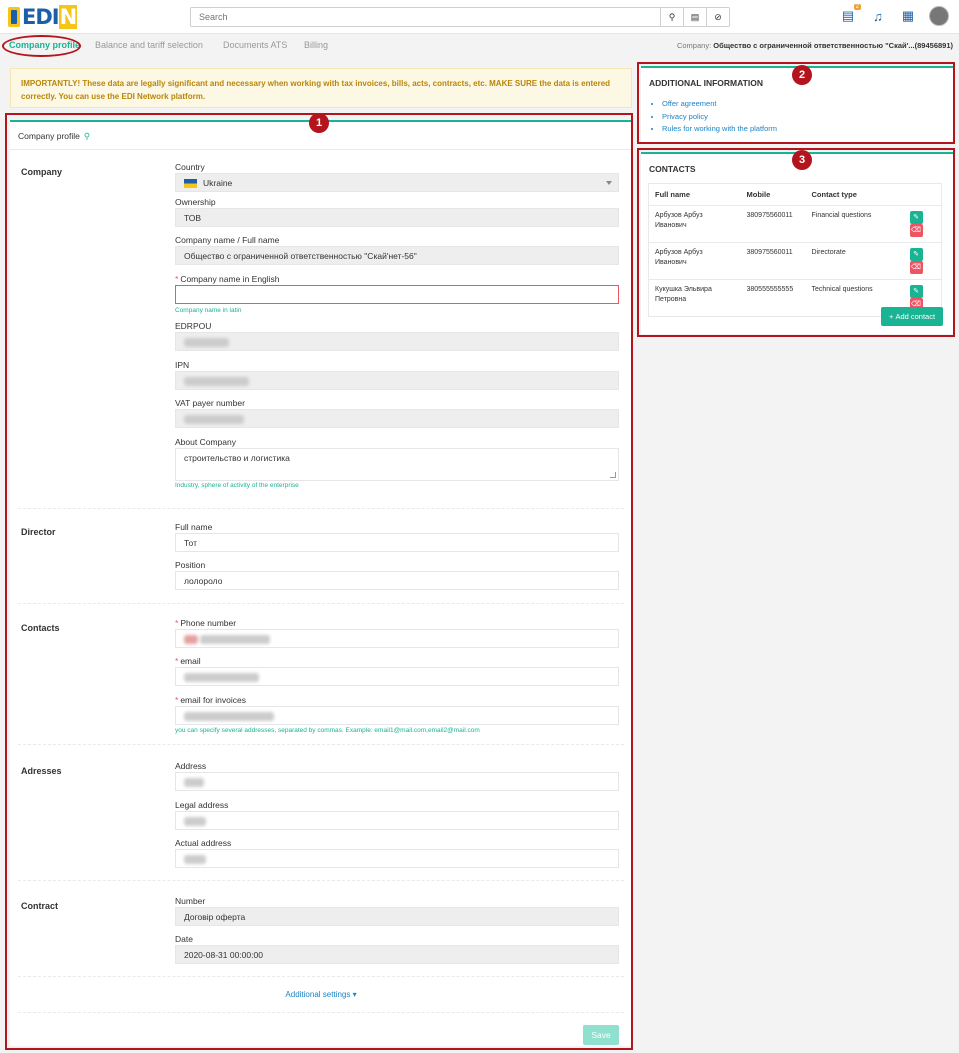 The width and height of the screenshot is (959, 1053). Describe the element at coordinates (857, 7) in the screenshot. I see `notification-badge: 2` at that location.